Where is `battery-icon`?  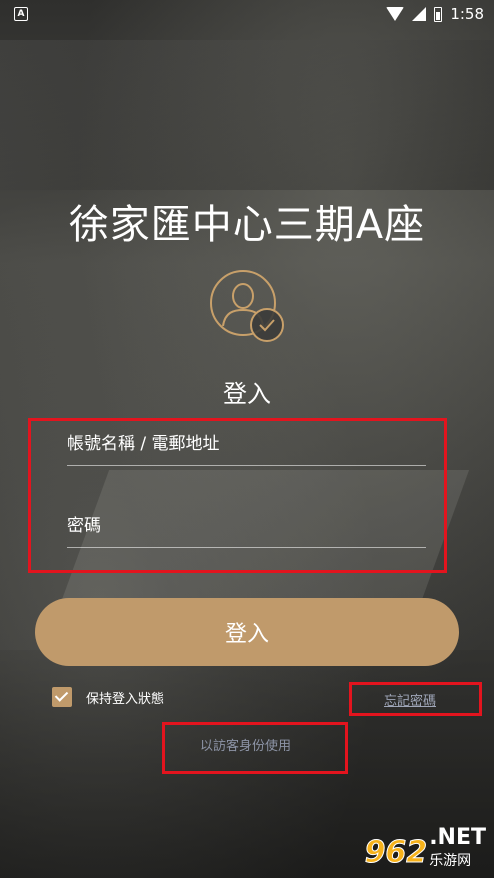 battery-icon is located at coordinates (438, 14).